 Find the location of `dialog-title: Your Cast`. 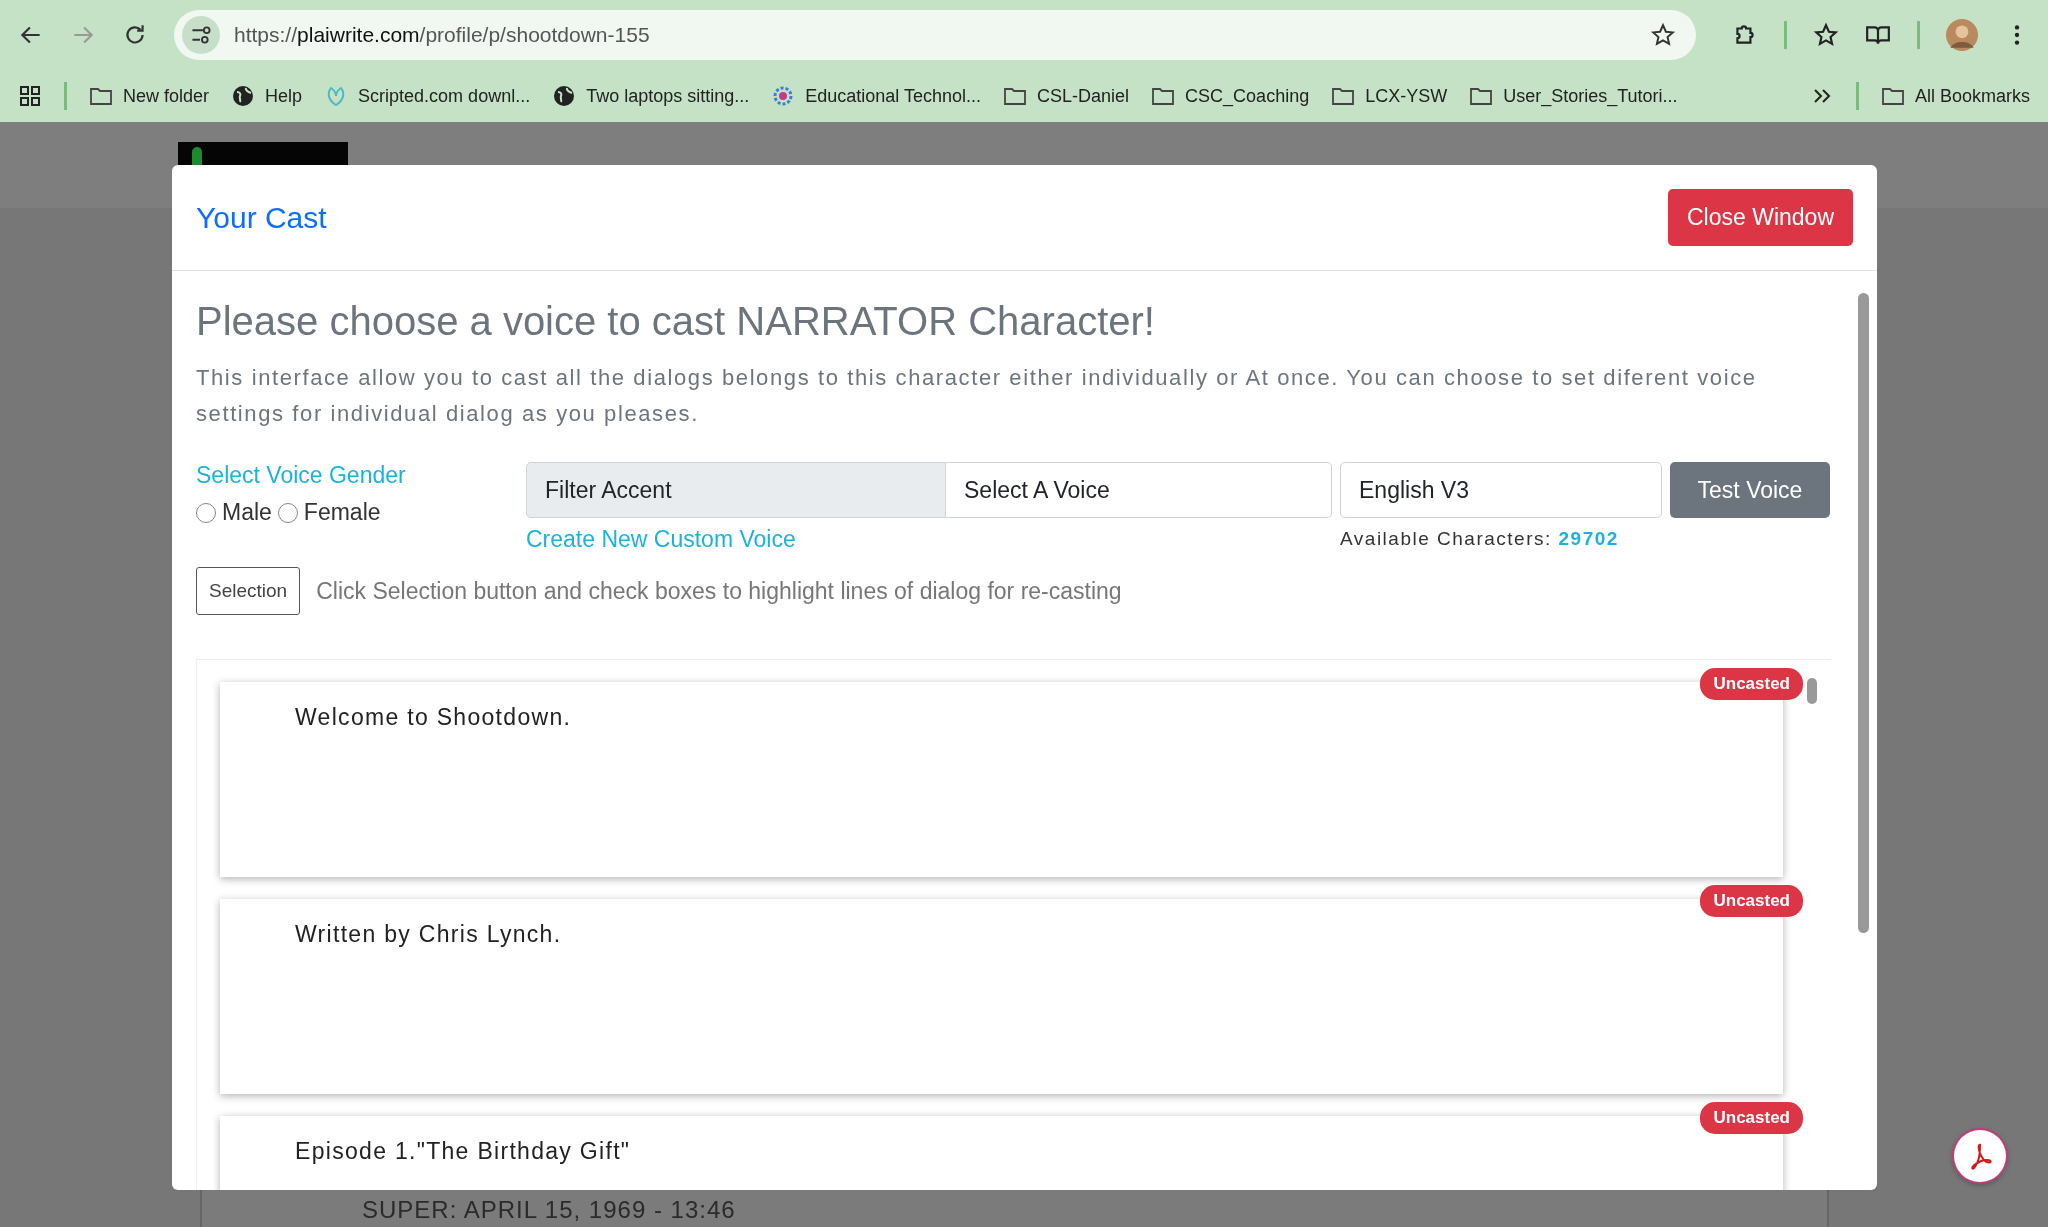

dialog-title: Your Cast is located at coordinates (261, 217).